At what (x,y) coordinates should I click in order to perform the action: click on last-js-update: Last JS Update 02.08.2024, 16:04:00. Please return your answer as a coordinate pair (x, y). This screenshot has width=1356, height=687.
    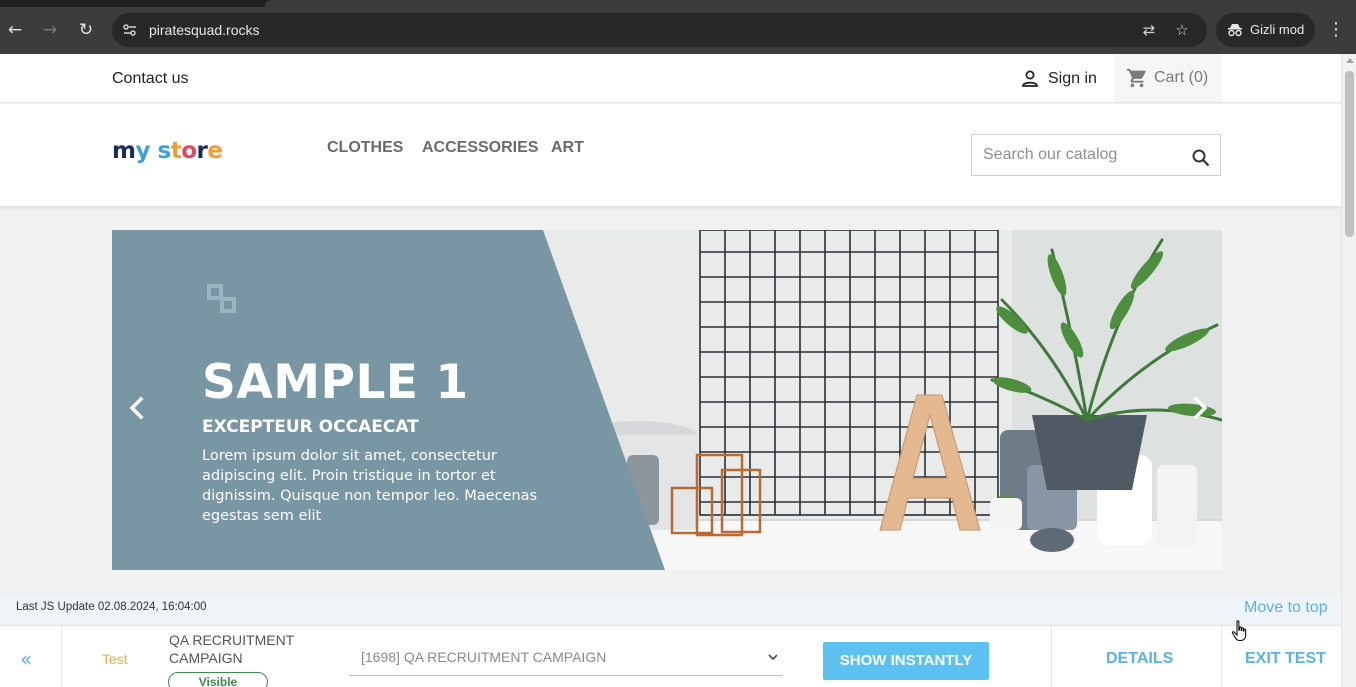
    Looking at the image, I should click on (111, 607).